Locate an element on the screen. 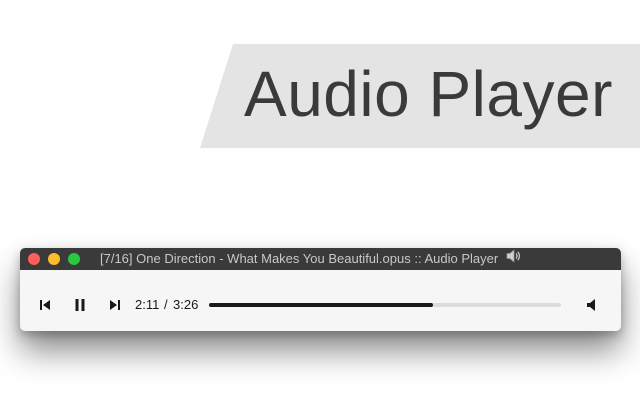 The height and width of the screenshot is (400, 640). pause-icon is located at coordinates (80, 305).